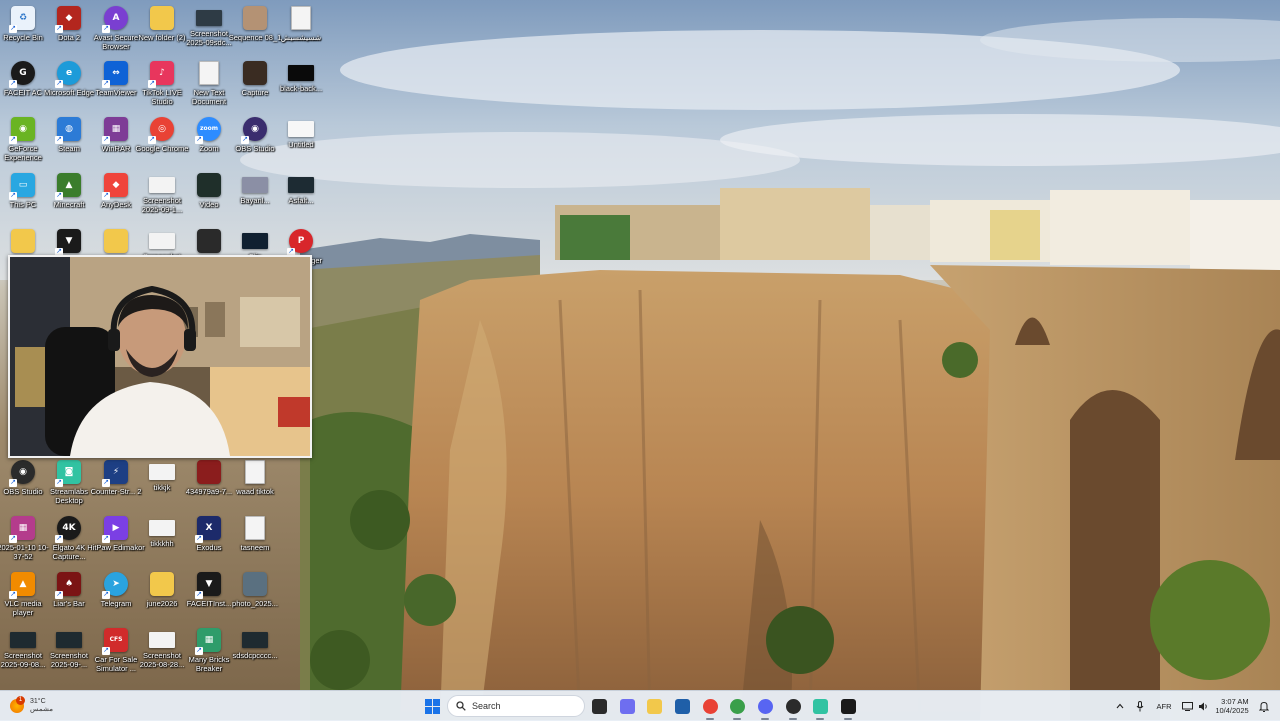  I want to click on faceit-installer-icon: ▼, so click(208, 585).